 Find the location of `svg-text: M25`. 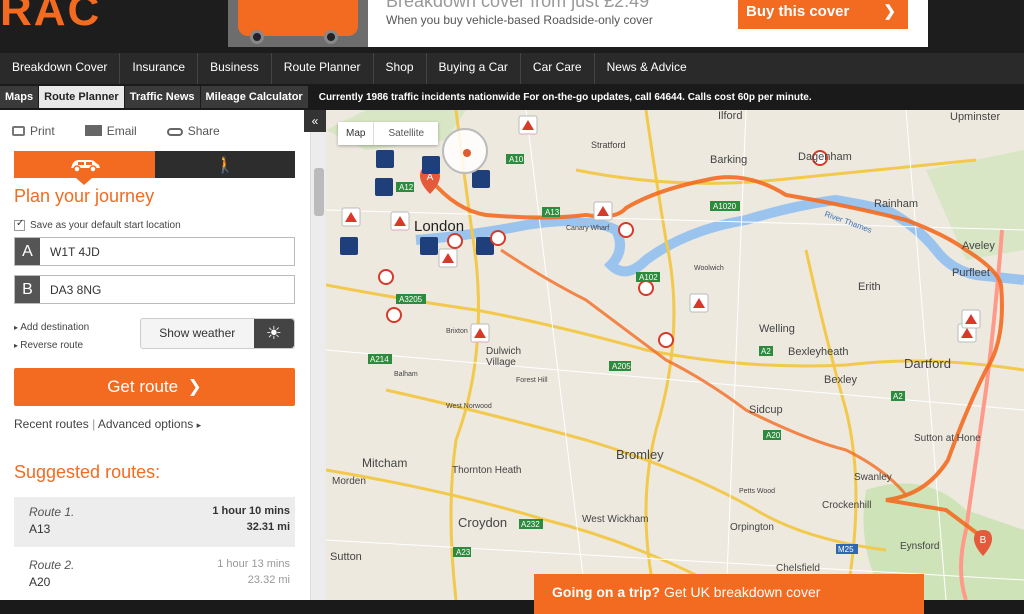

svg-text: M25 is located at coordinates (846, 549).